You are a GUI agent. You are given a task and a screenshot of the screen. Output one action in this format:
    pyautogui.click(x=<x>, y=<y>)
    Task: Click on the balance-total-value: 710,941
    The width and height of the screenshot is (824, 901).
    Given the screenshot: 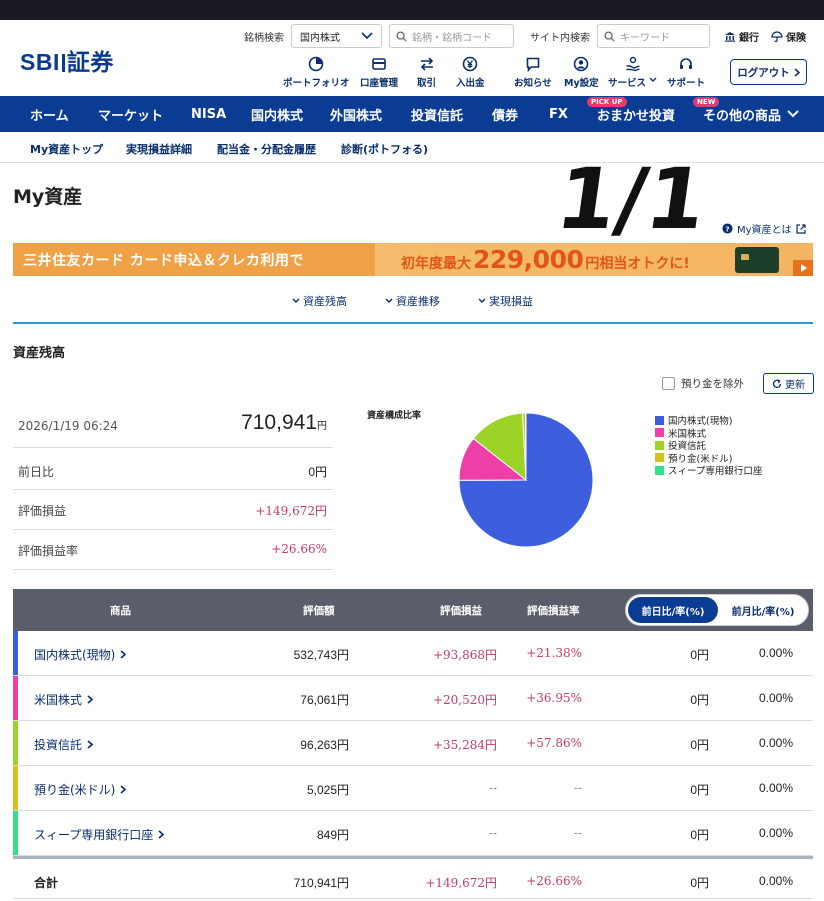 What is the action you would take?
    pyautogui.click(x=279, y=422)
    